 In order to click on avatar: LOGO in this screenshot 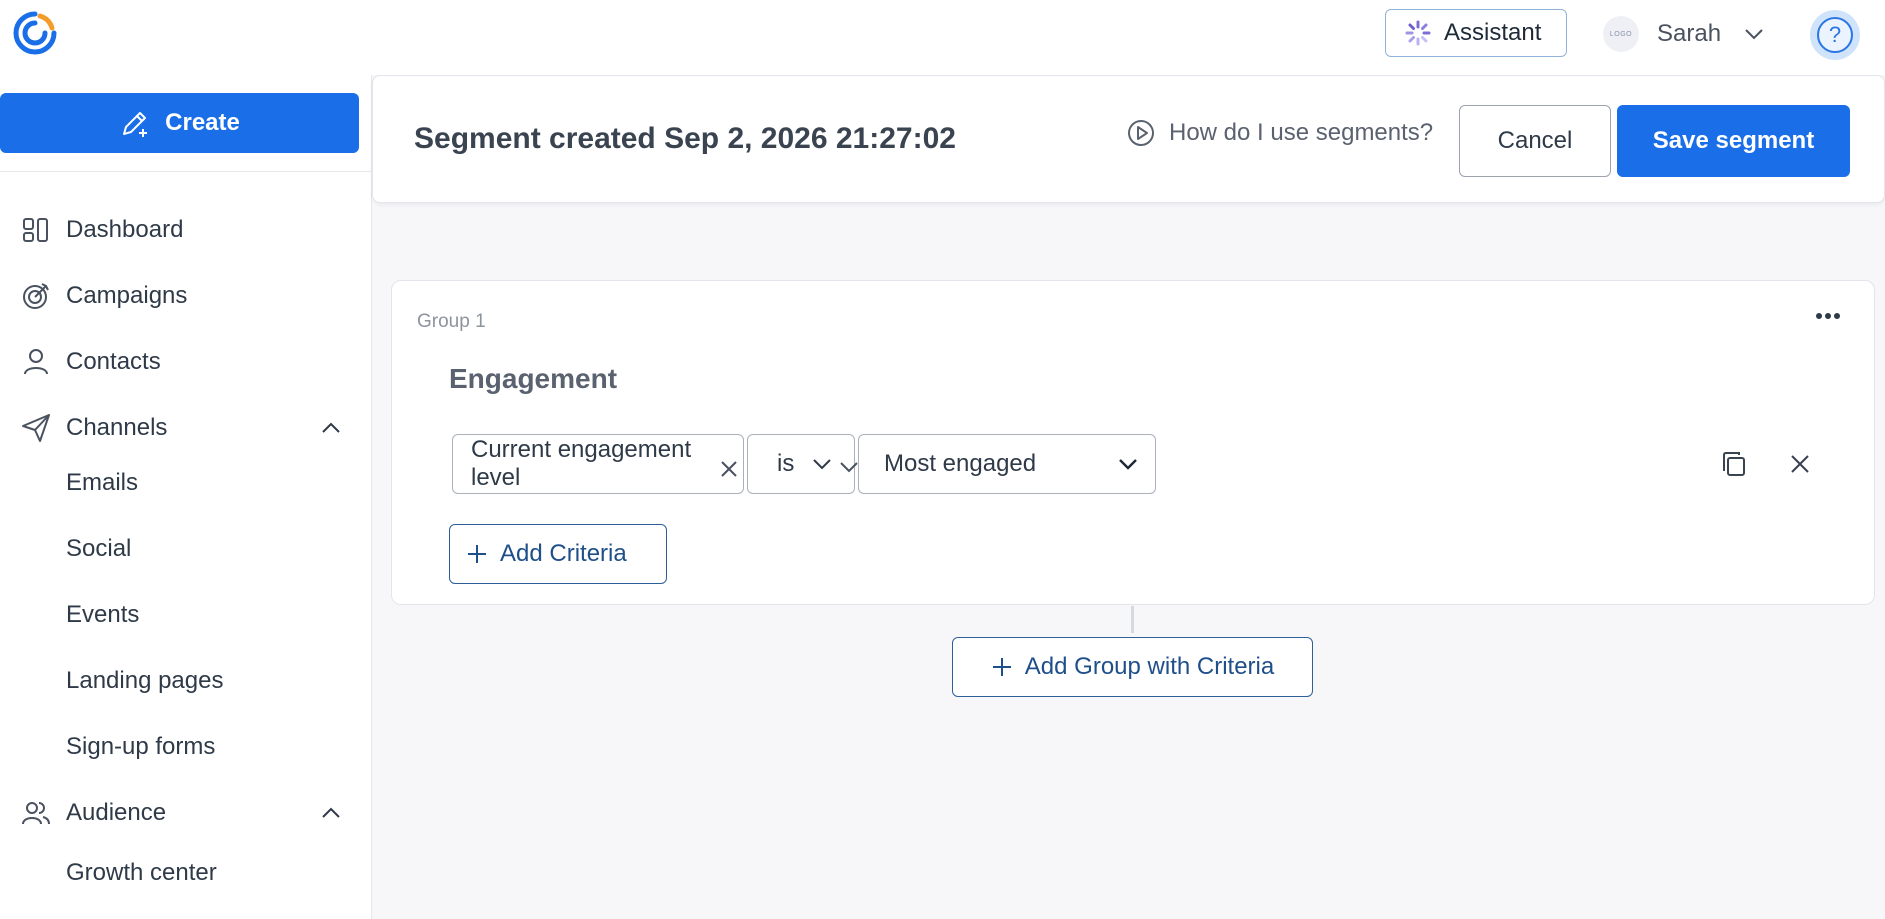, I will do `click(1621, 34)`.